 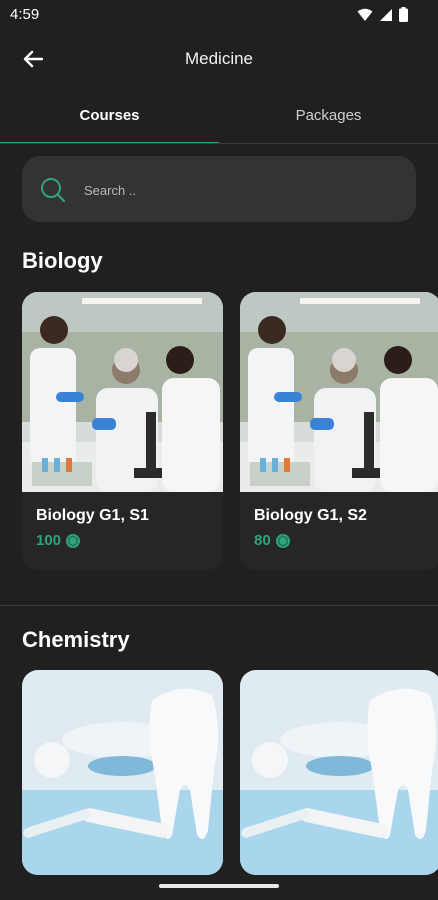 I want to click on section-title-biology: Biology, so click(x=62, y=260).